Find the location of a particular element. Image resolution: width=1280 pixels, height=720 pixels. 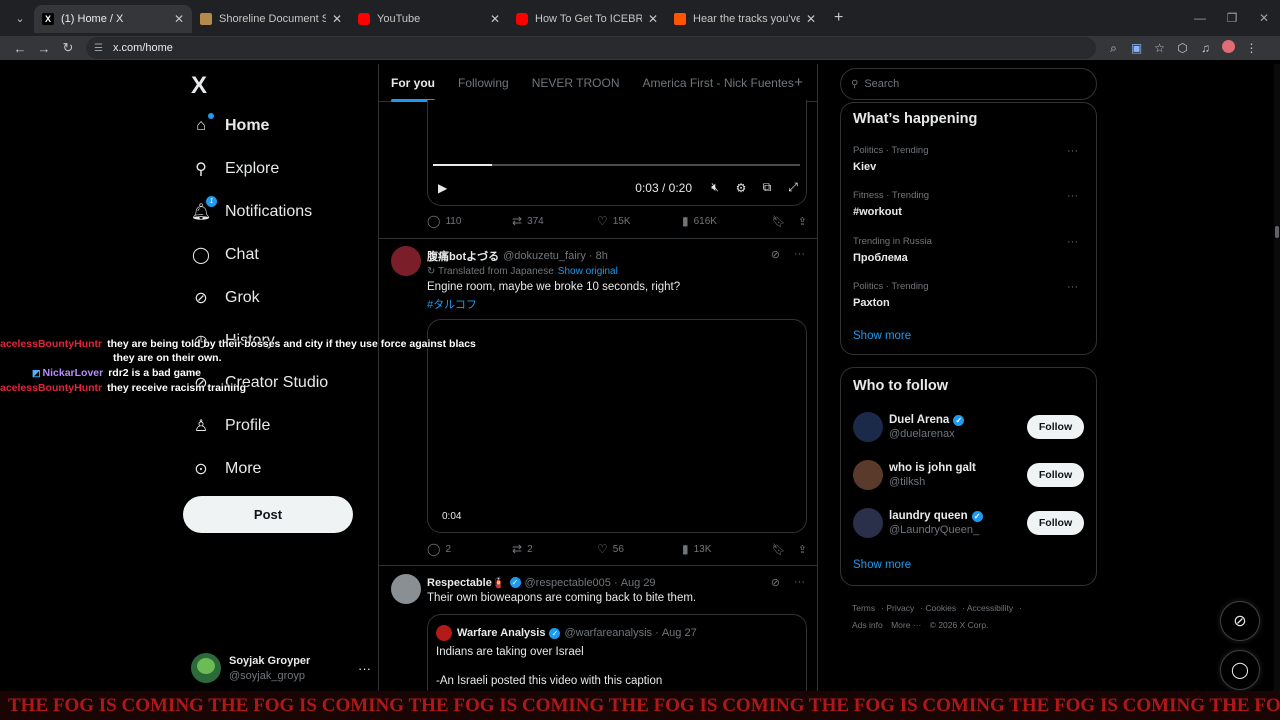

cast-icon: ▣ is located at coordinates (1136, 48).